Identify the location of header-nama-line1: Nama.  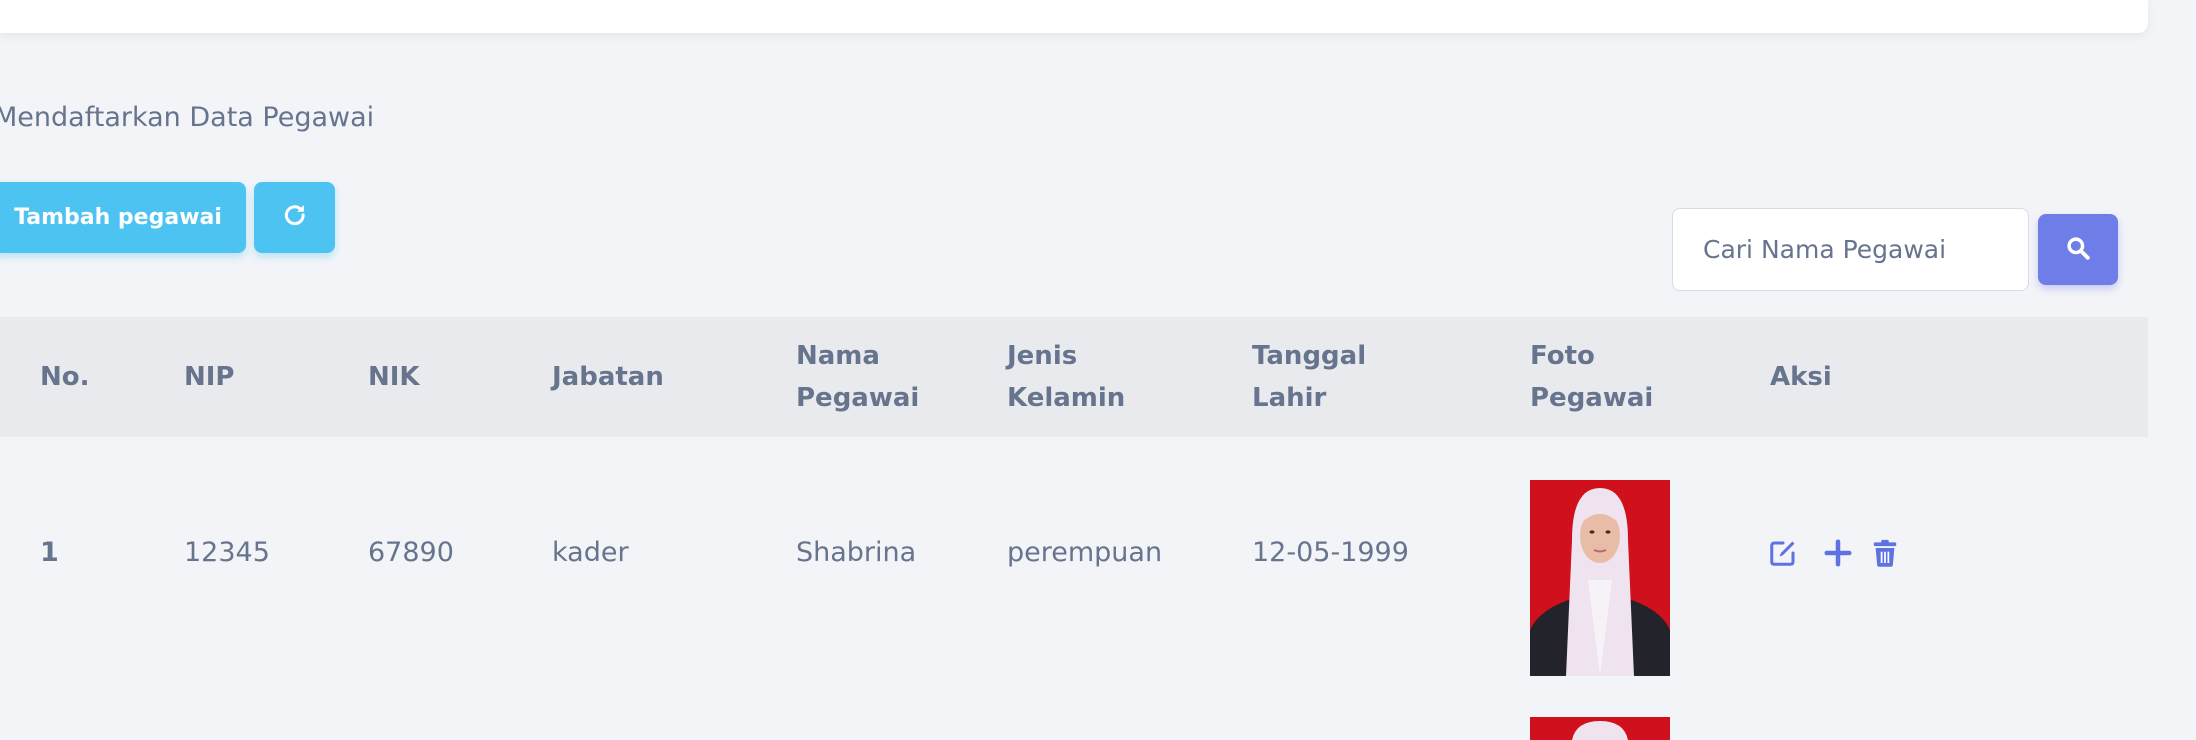
(838, 356).